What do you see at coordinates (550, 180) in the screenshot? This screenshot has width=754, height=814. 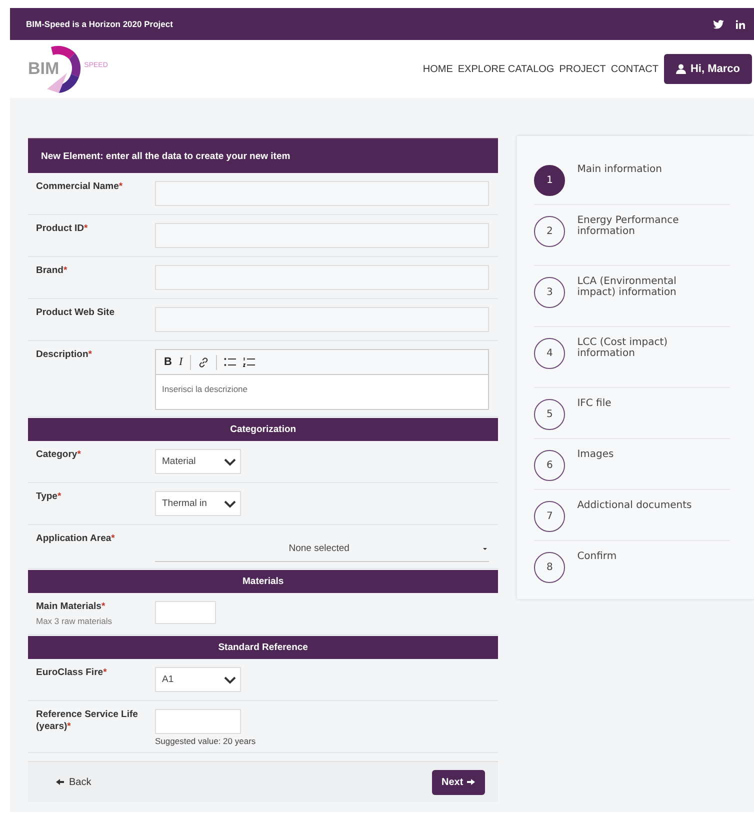 I see `step-number: 1` at bounding box center [550, 180].